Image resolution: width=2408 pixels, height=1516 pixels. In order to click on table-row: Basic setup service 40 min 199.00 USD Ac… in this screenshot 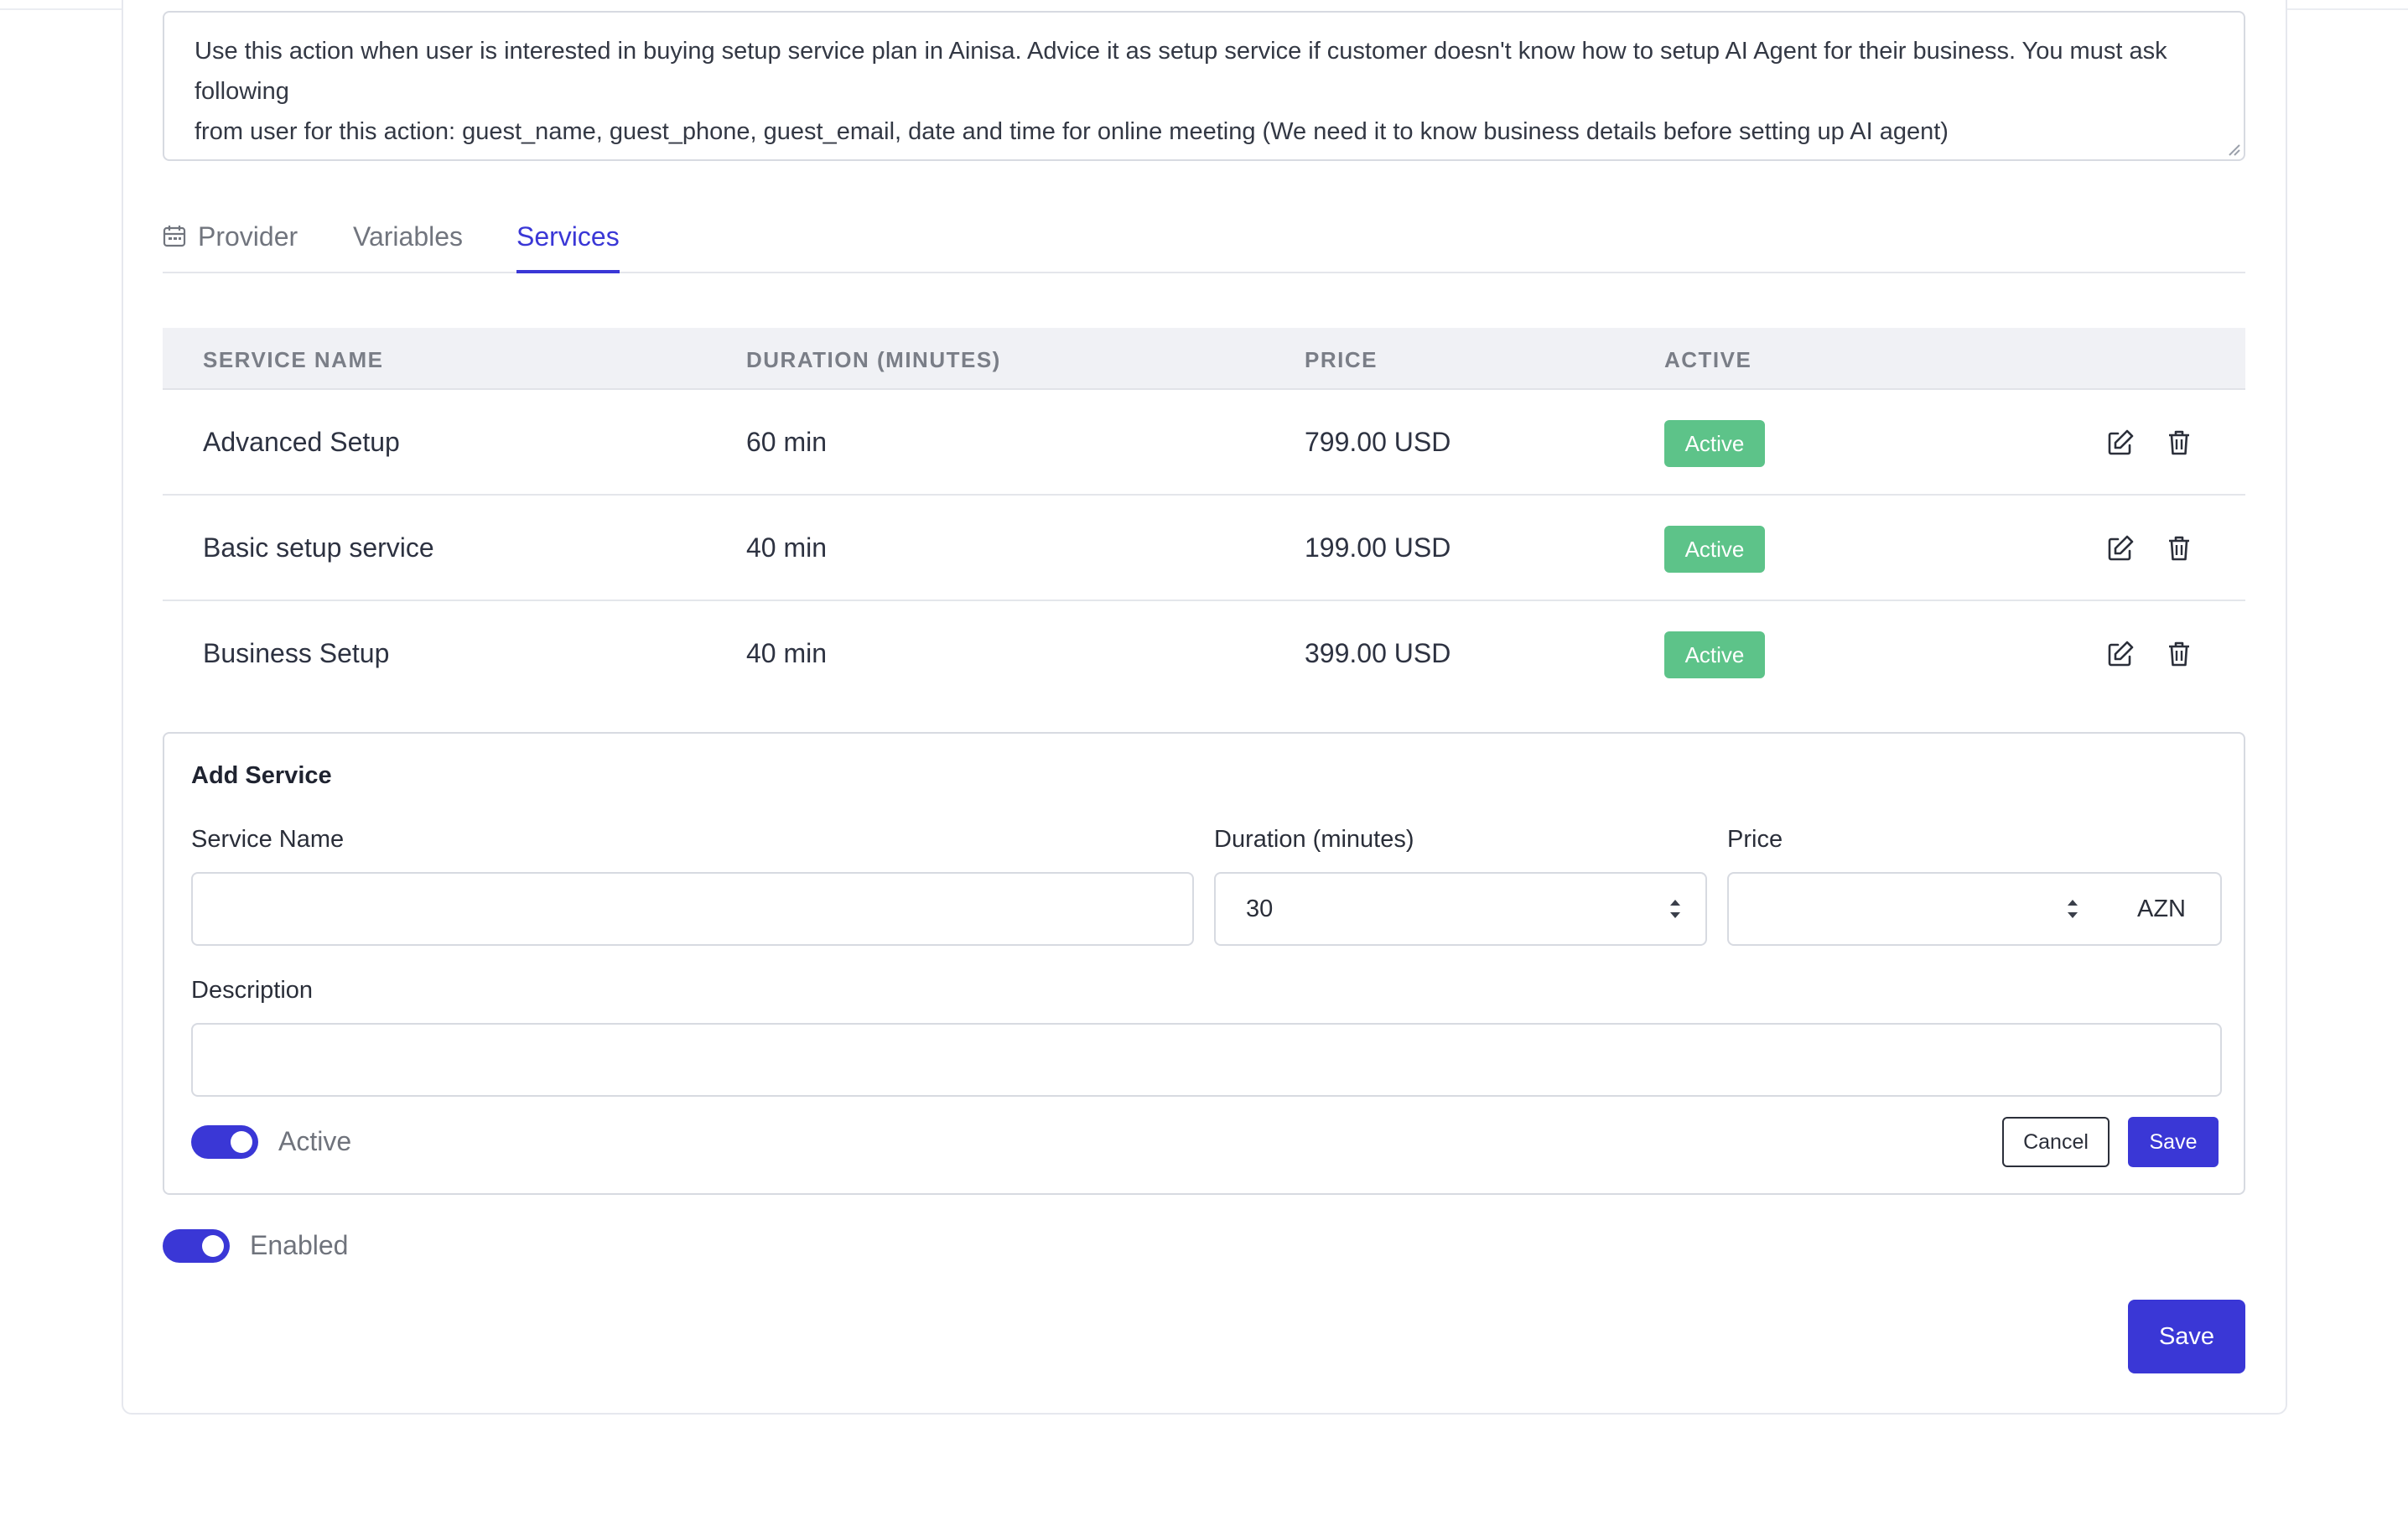, I will do `click(1204, 548)`.